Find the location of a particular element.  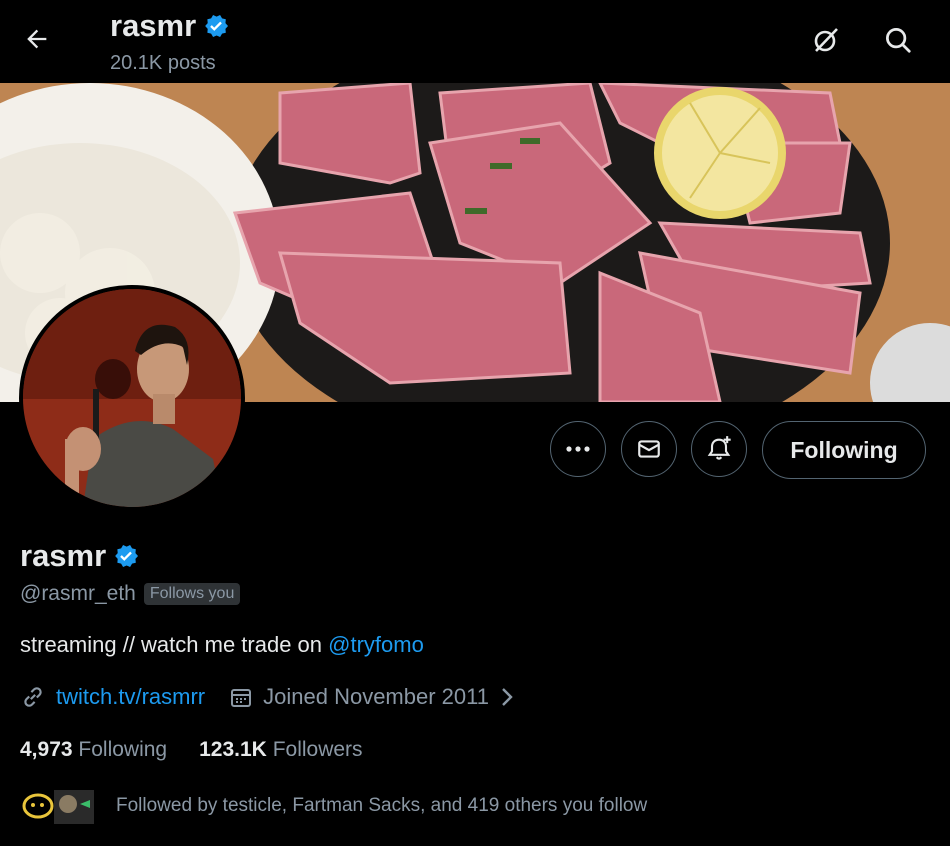

bio-text: streaming // watch me trade on is located at coordinates (174, 644).